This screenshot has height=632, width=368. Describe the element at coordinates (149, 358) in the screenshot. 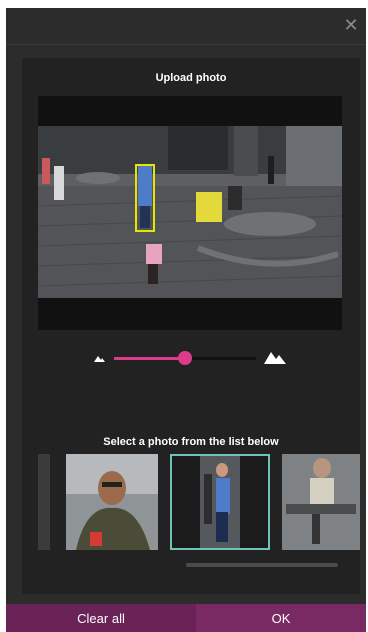

I see `zoom-slider-fill` at that location.